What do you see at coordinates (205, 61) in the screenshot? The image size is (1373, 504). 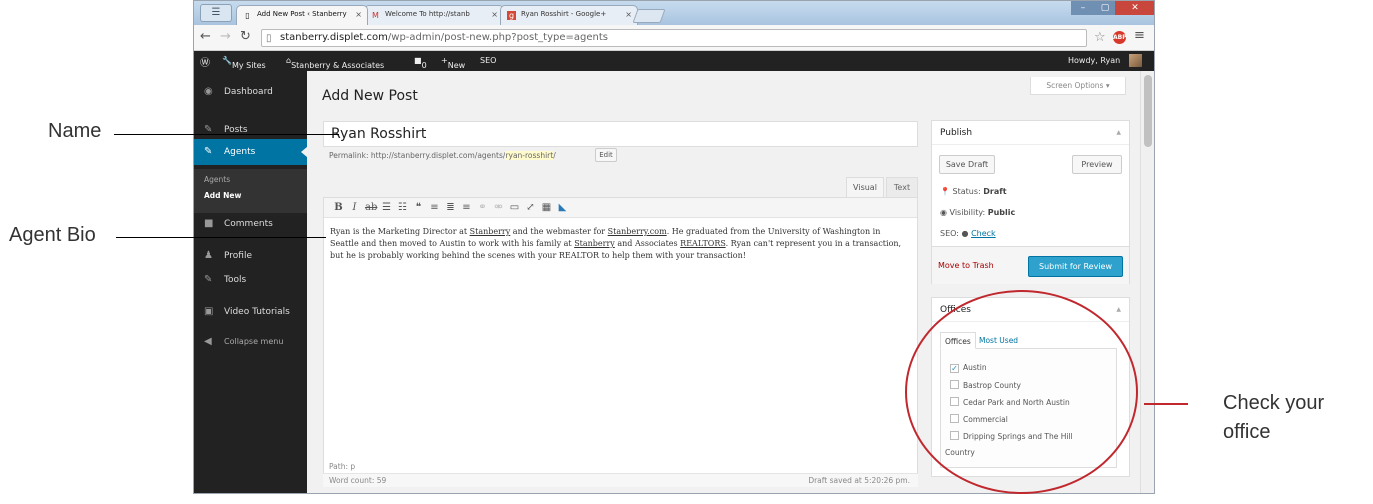 I see `wordpress-icon: Ⓦ` at bounding box center [205, 61].